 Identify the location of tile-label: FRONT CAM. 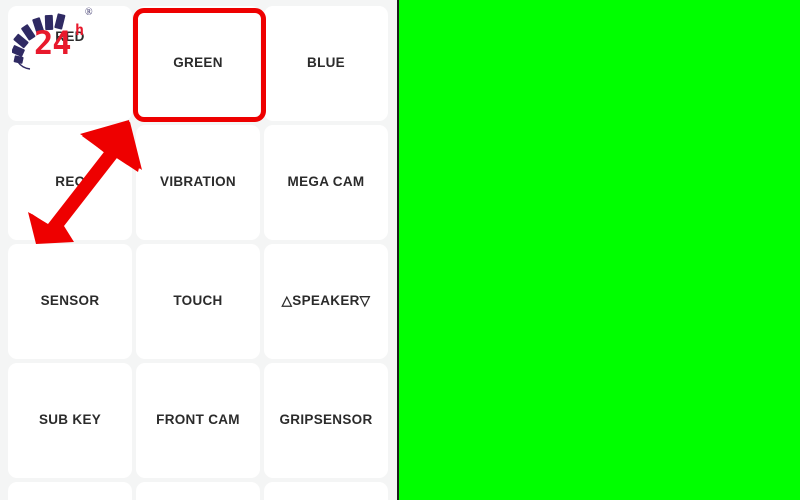
(198, 420).